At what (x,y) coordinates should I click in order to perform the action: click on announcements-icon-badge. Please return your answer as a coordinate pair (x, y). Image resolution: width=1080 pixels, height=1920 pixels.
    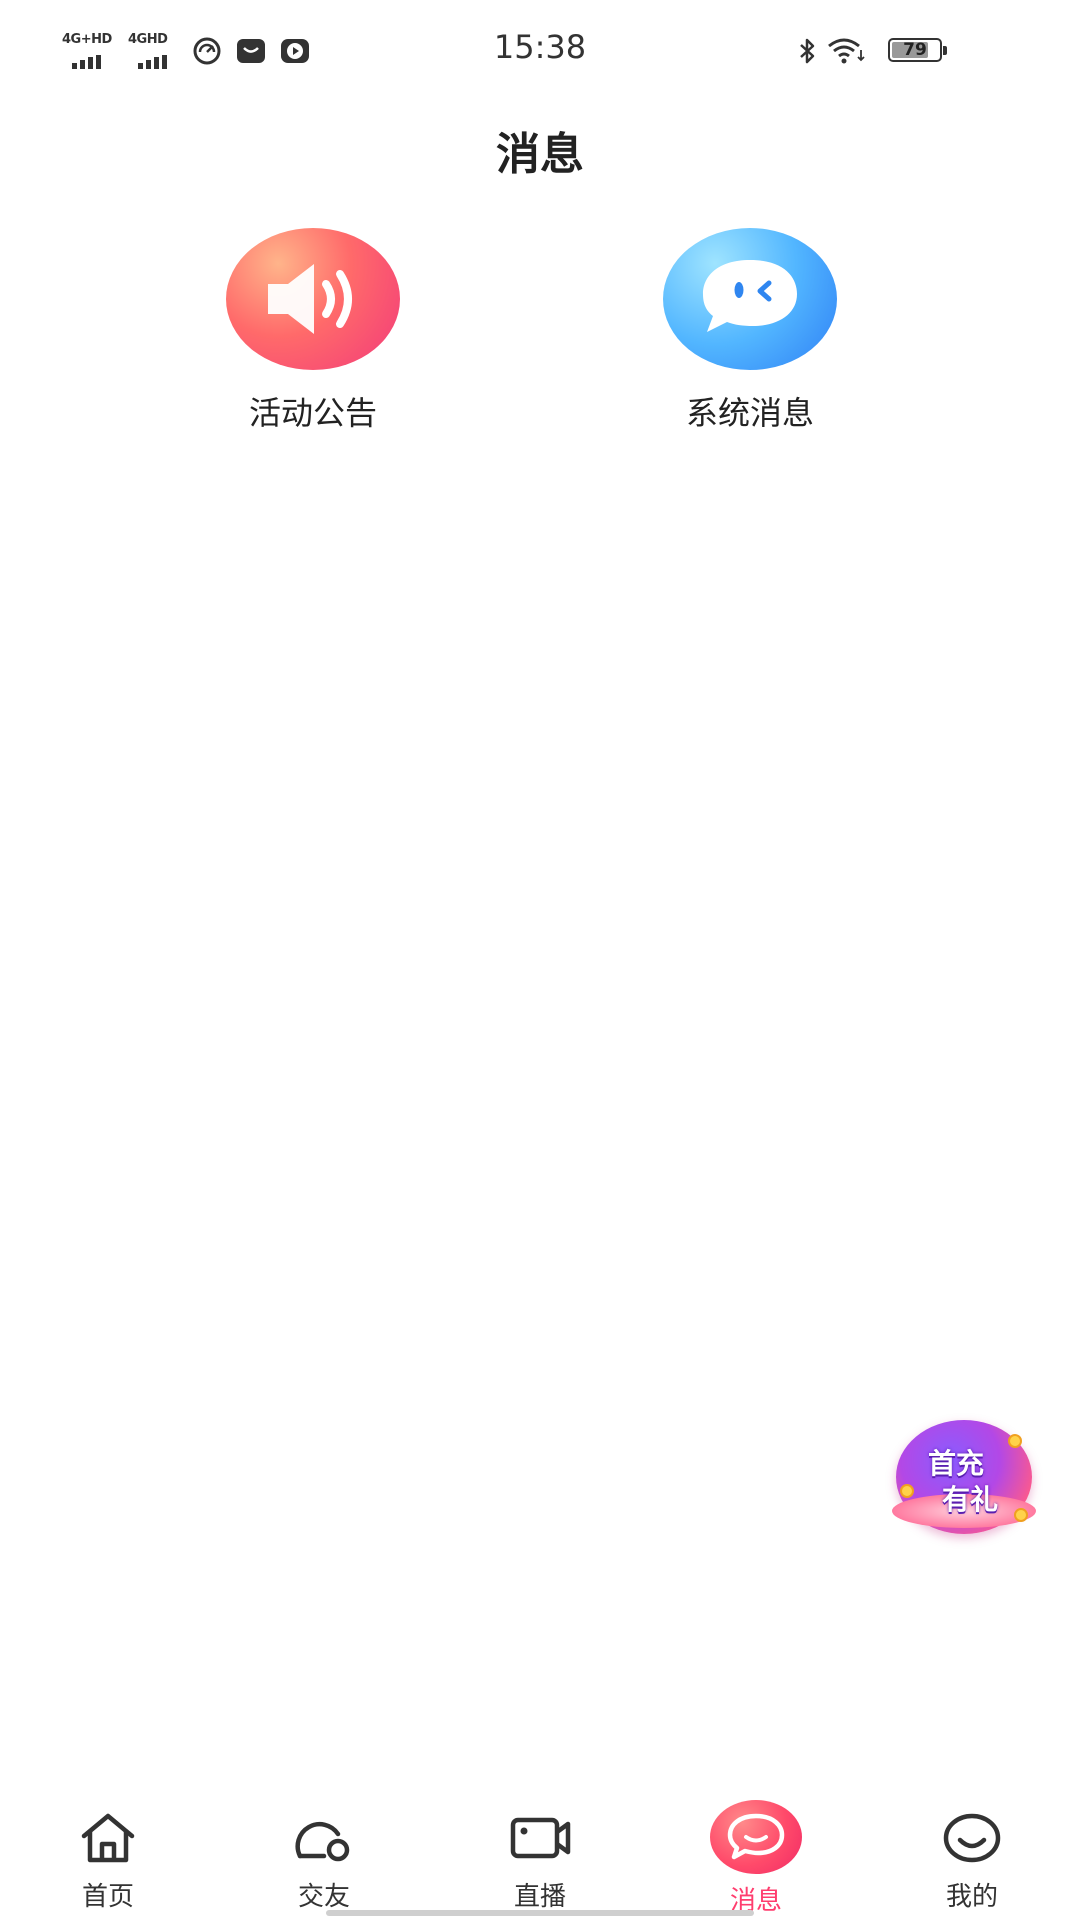
    Looking at the image, I should click on (313, 299).